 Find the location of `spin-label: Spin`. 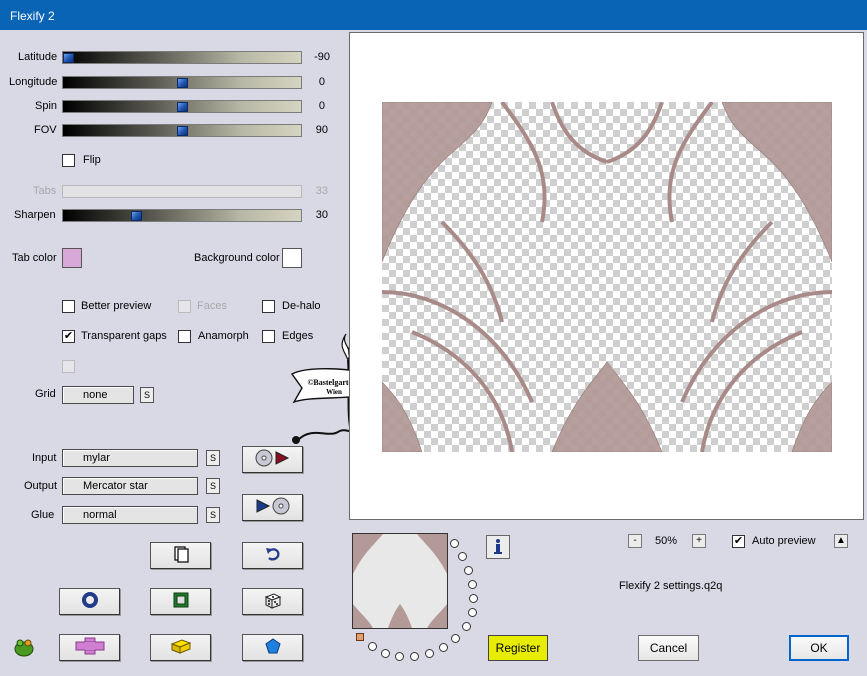

spin-label: Spin is located at coordinates (46, 106).